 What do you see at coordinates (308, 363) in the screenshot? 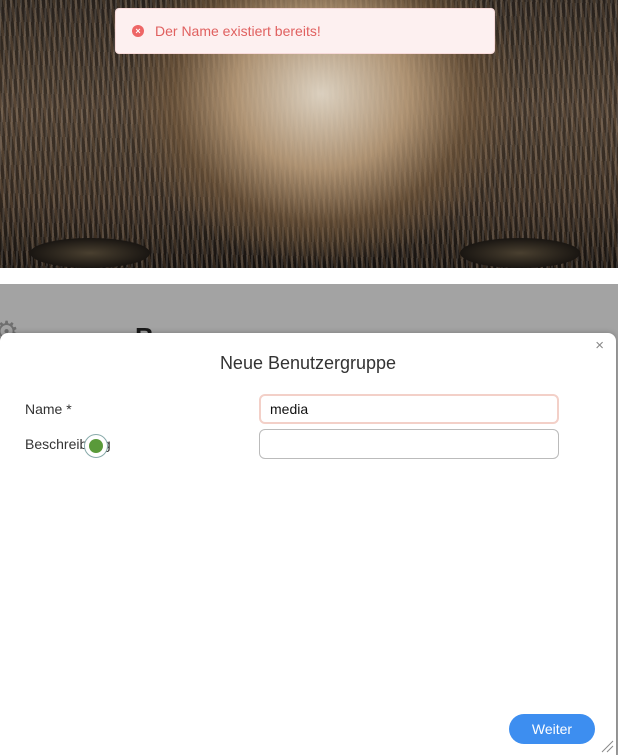
I see `dialog-title: Neue Benutzergruppe` at bounding box center [308, 363].